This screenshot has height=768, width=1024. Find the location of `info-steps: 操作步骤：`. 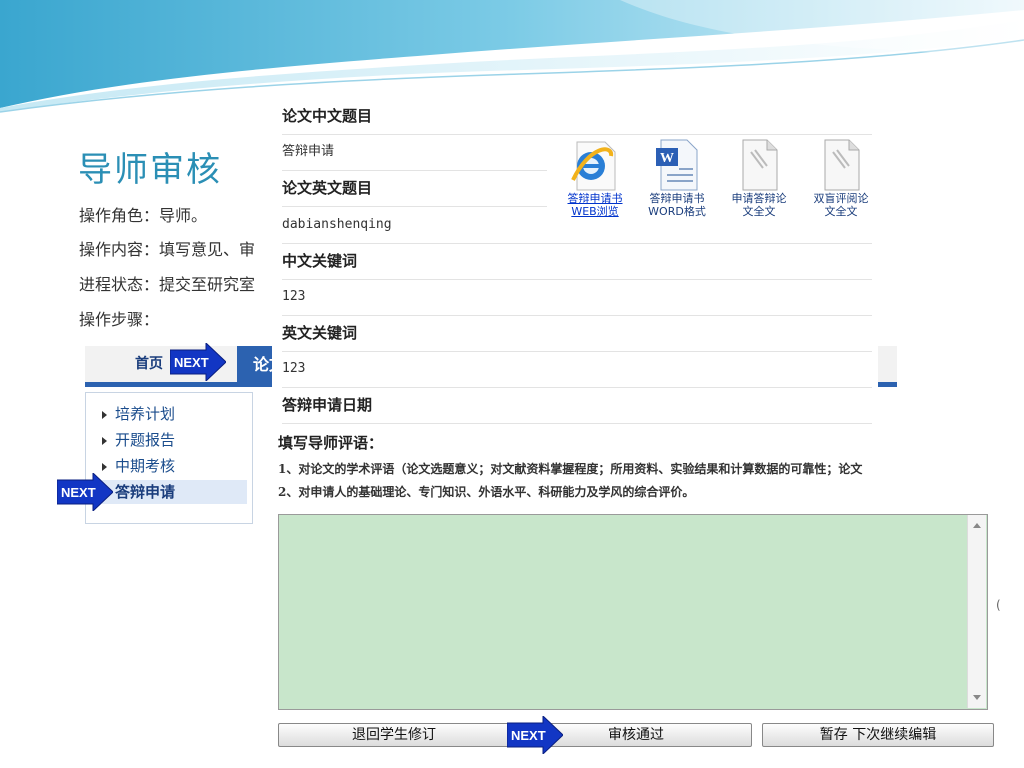

info-steps: 操作步骤： is located at coordinates (119, 319).